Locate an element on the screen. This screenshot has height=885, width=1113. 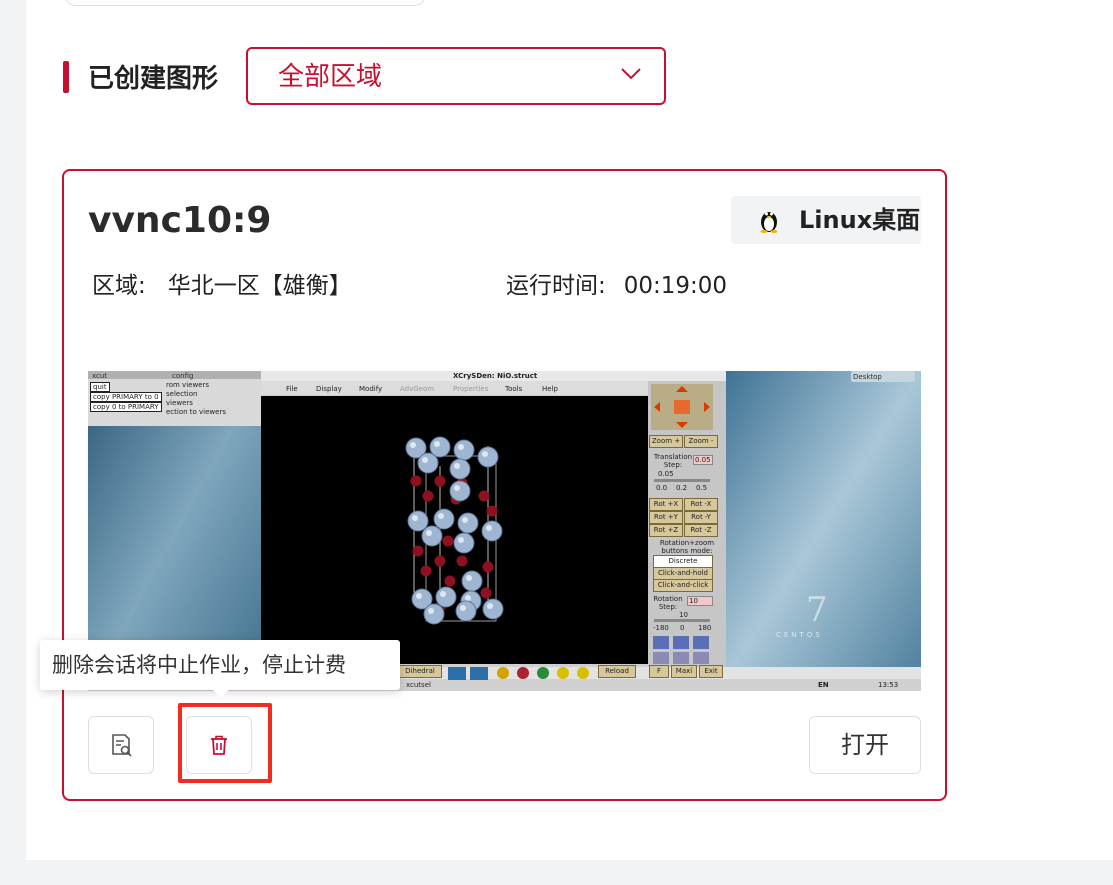
preview-rot-button: Rot +X is located at coordinates (666, 504).